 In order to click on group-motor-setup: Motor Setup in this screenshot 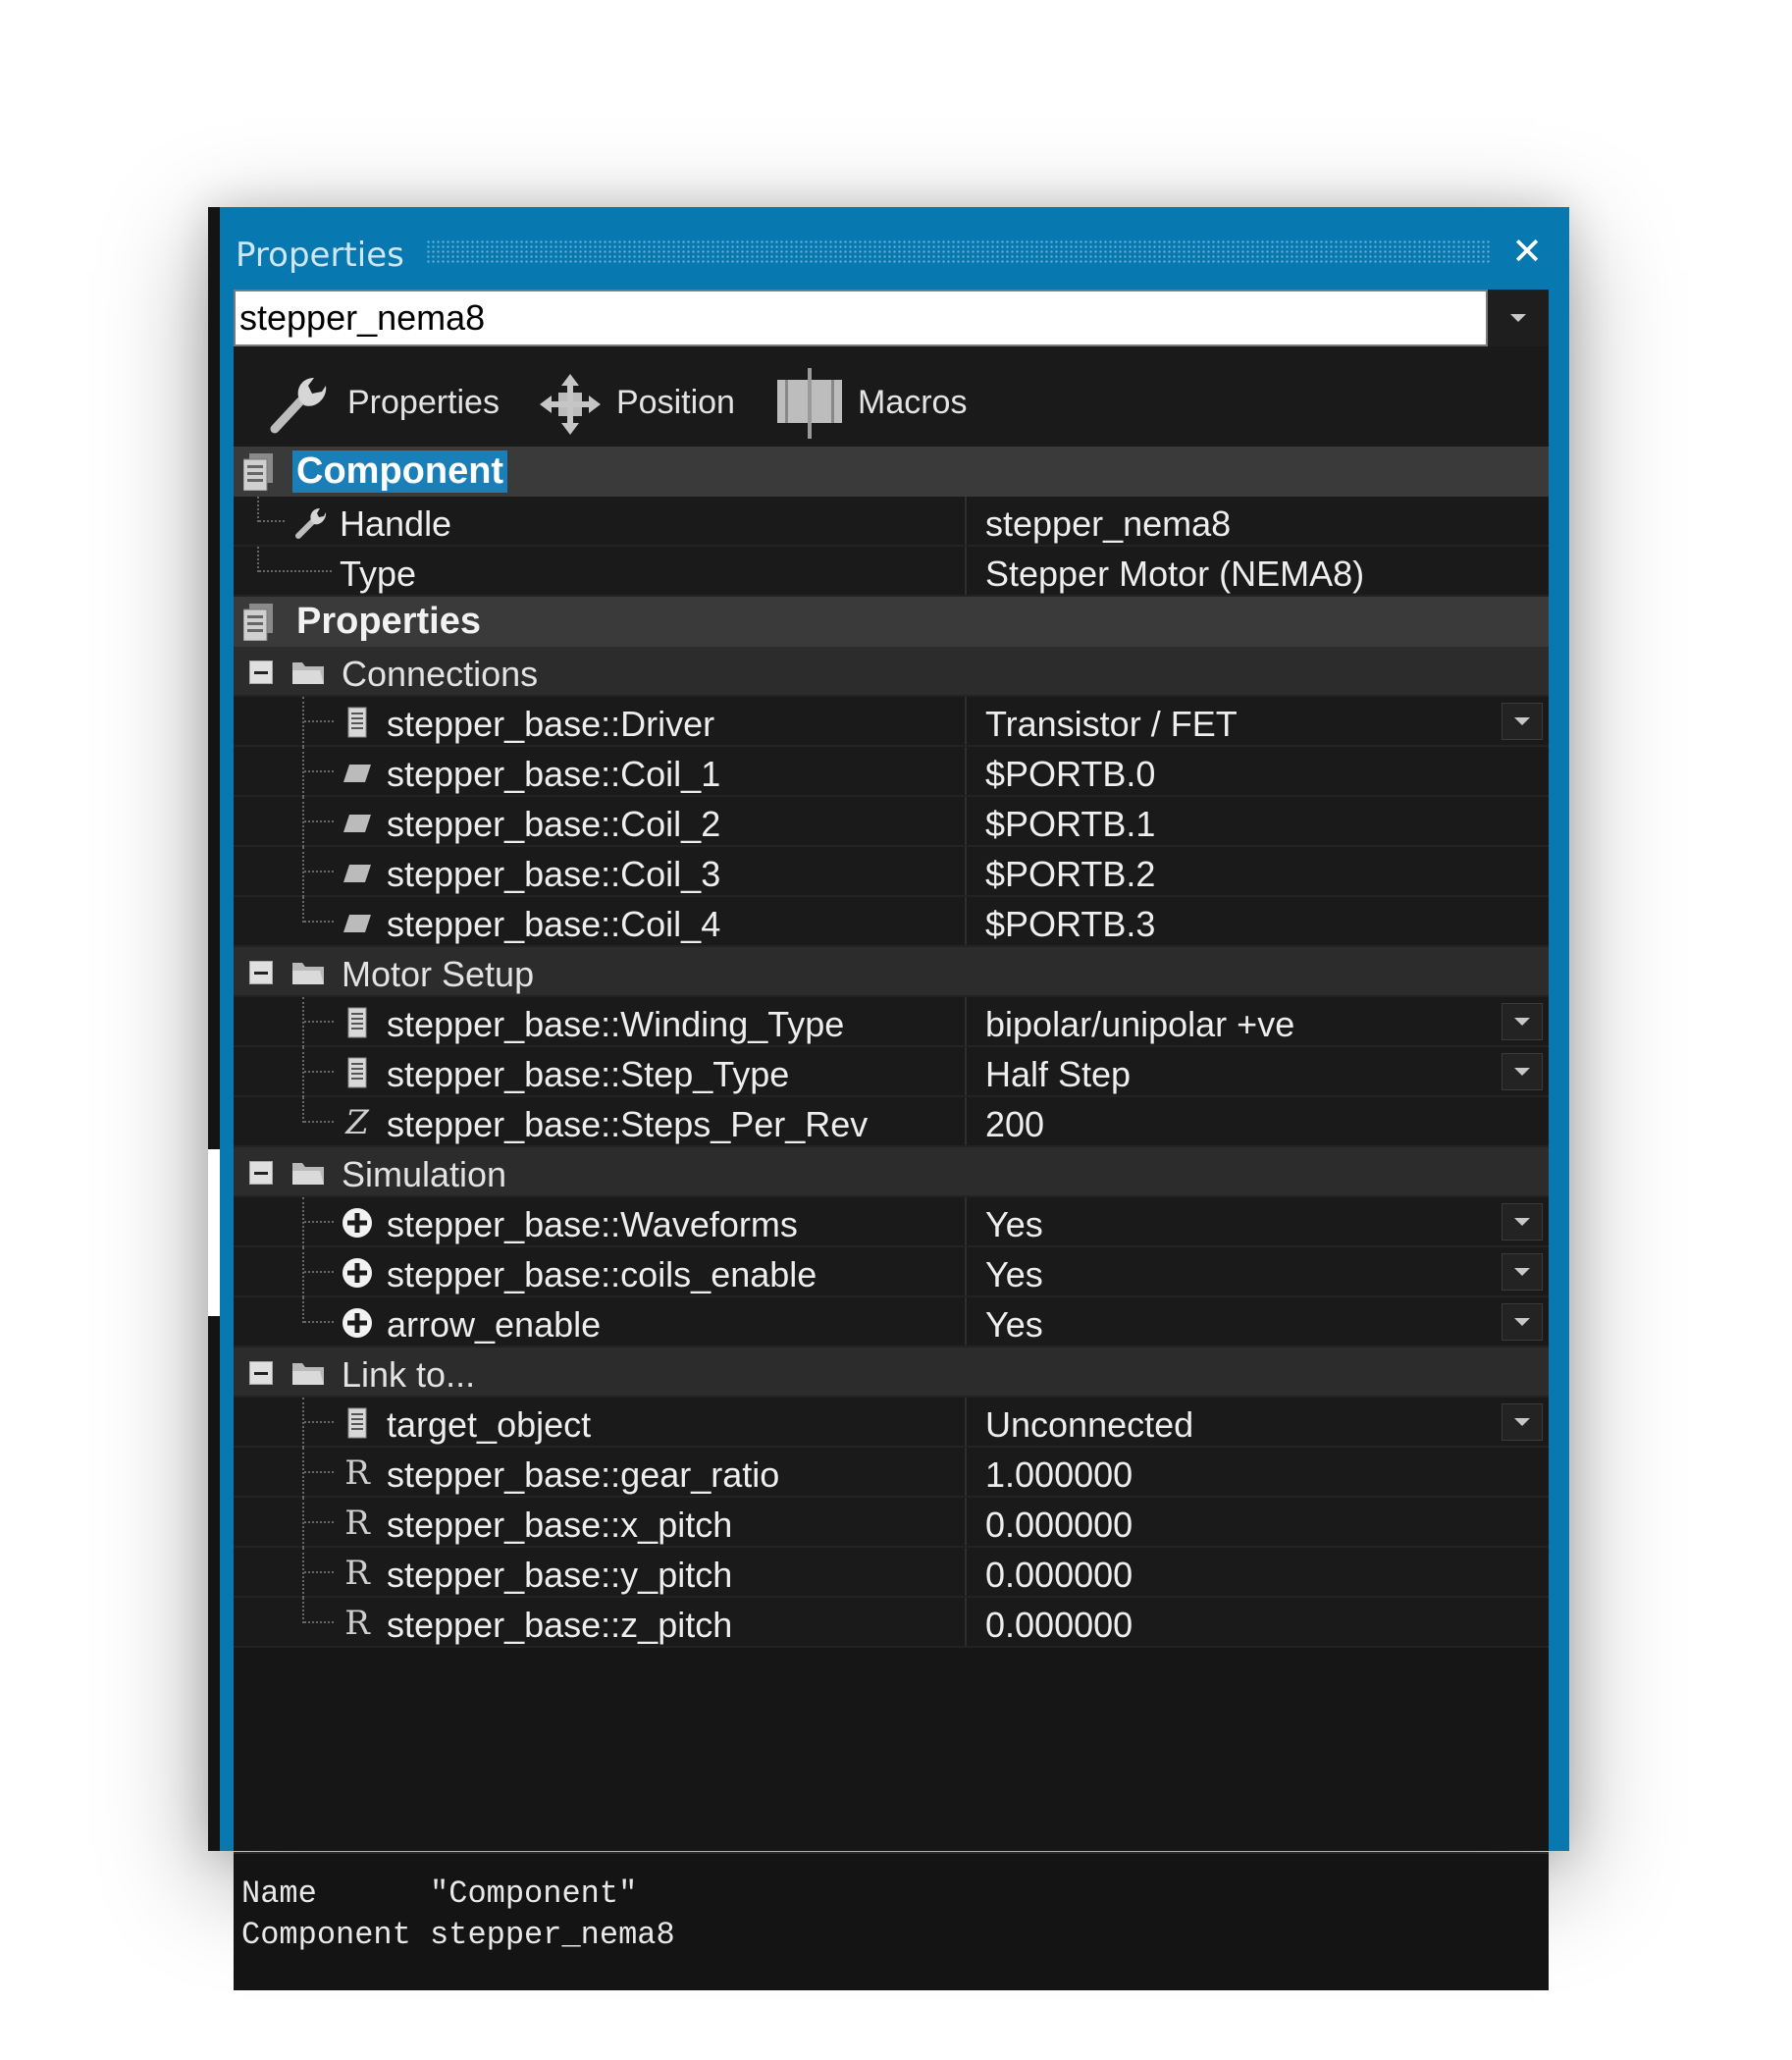, I will do `click(891, 972)`.